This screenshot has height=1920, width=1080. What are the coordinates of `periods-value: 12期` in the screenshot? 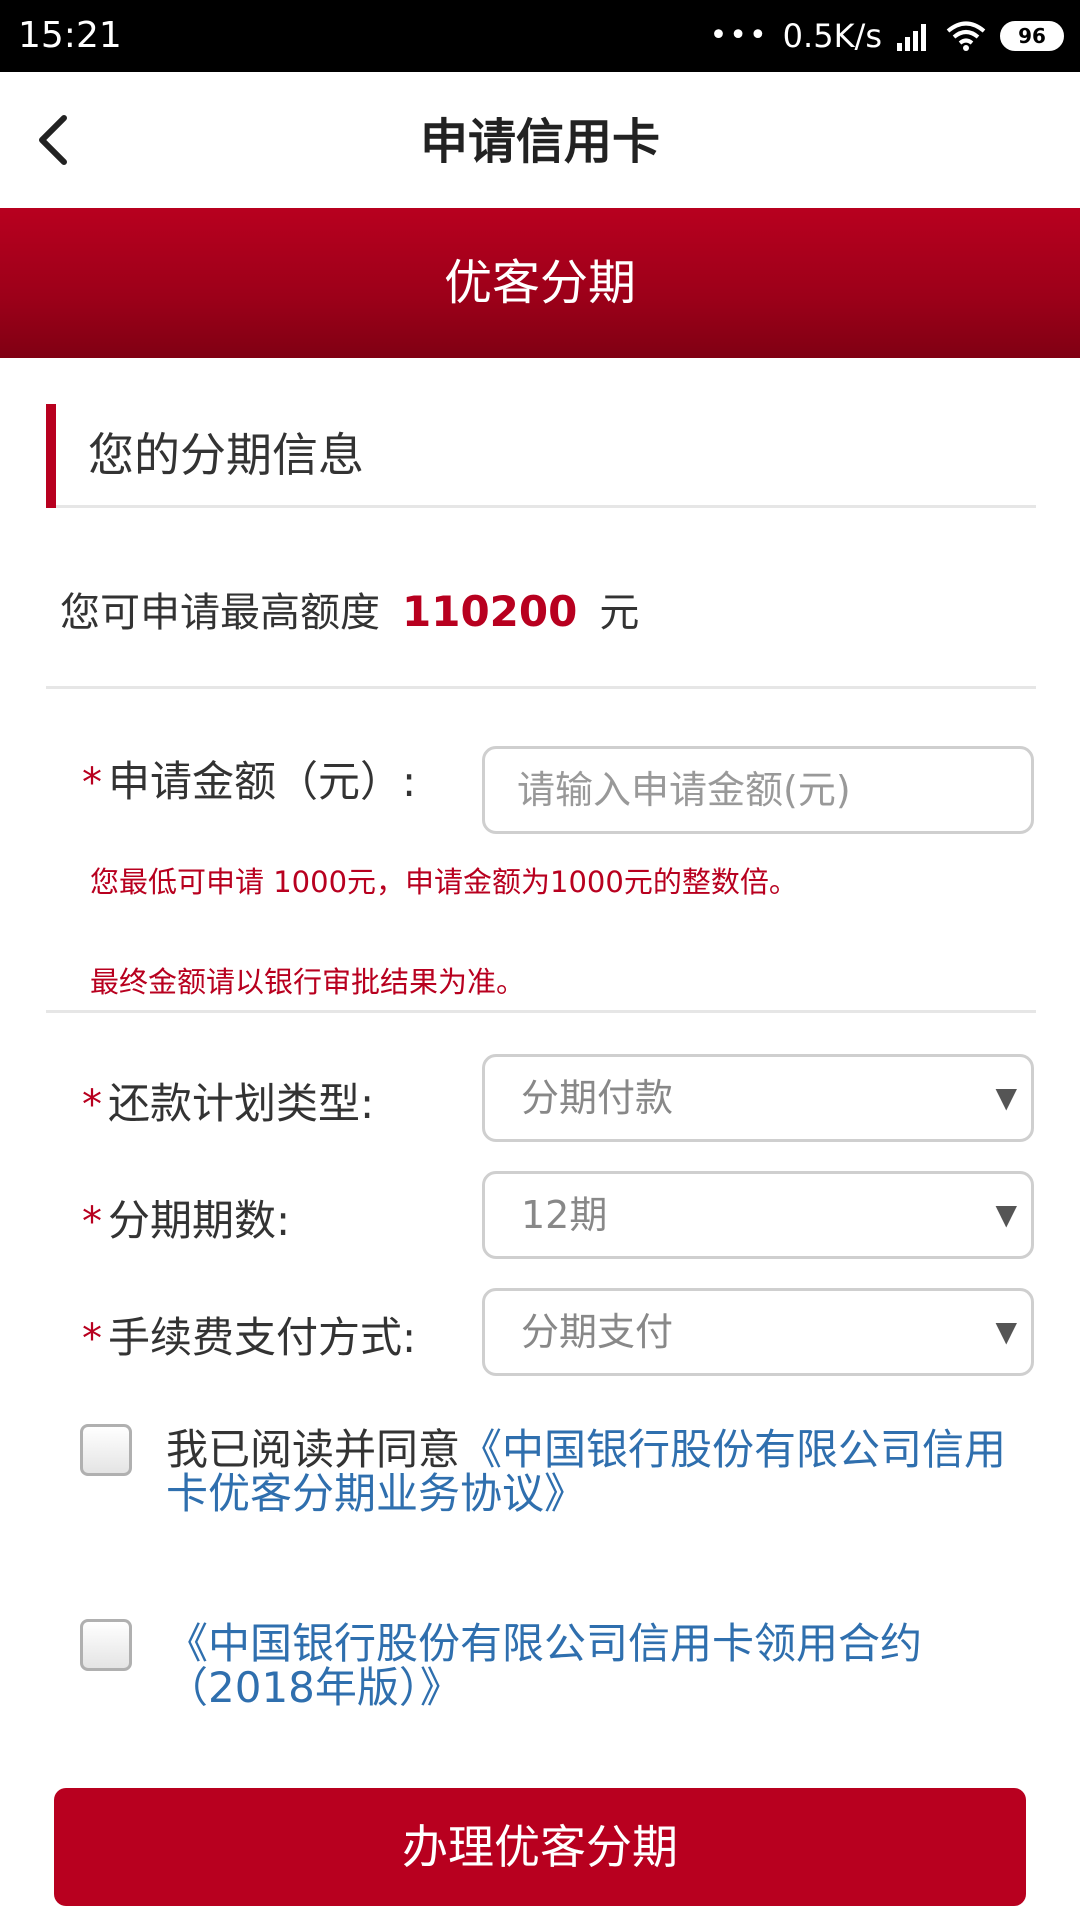 It's located at (564, 1215).